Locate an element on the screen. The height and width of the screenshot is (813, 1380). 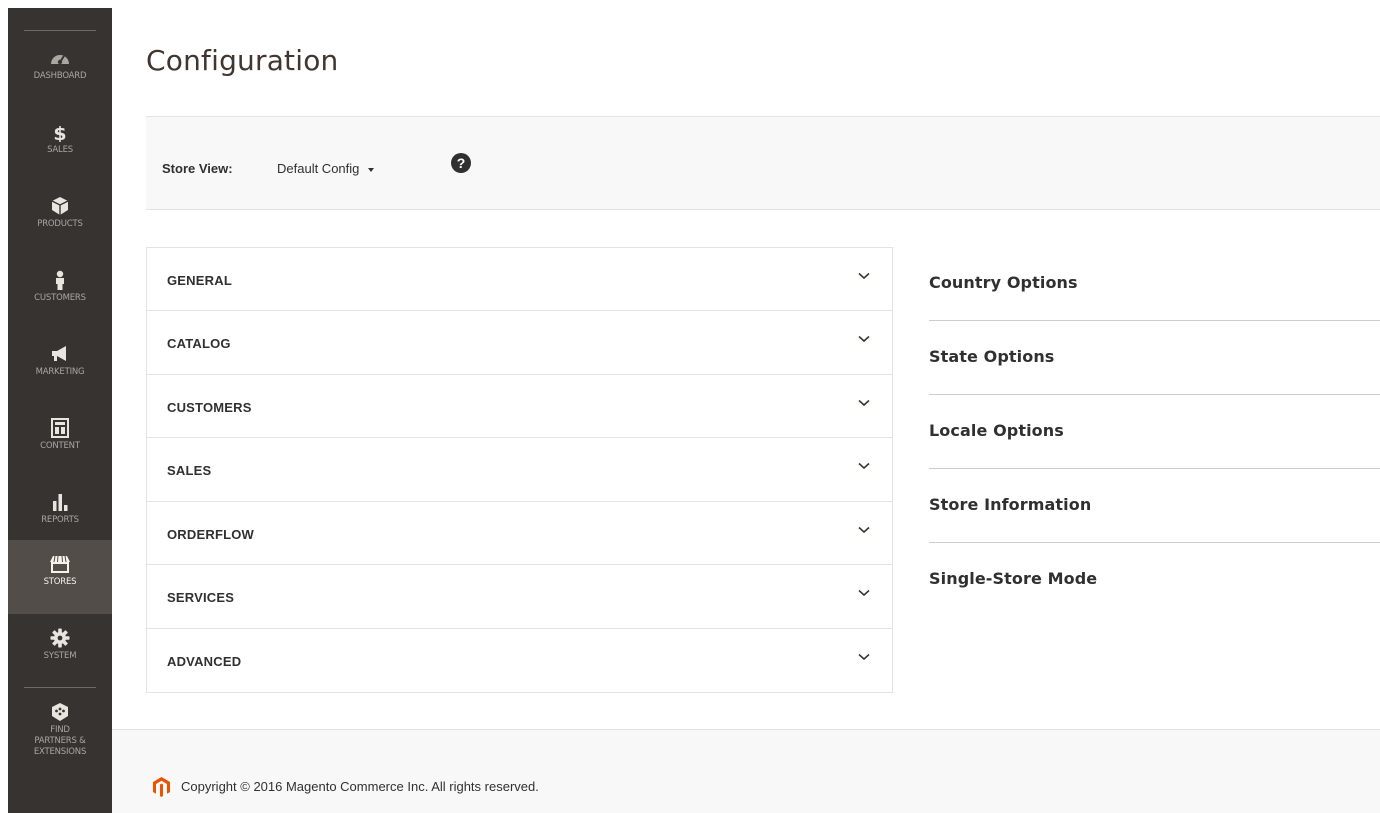
accordion-item-label: CATALOG is located at coordinates (199, 344).